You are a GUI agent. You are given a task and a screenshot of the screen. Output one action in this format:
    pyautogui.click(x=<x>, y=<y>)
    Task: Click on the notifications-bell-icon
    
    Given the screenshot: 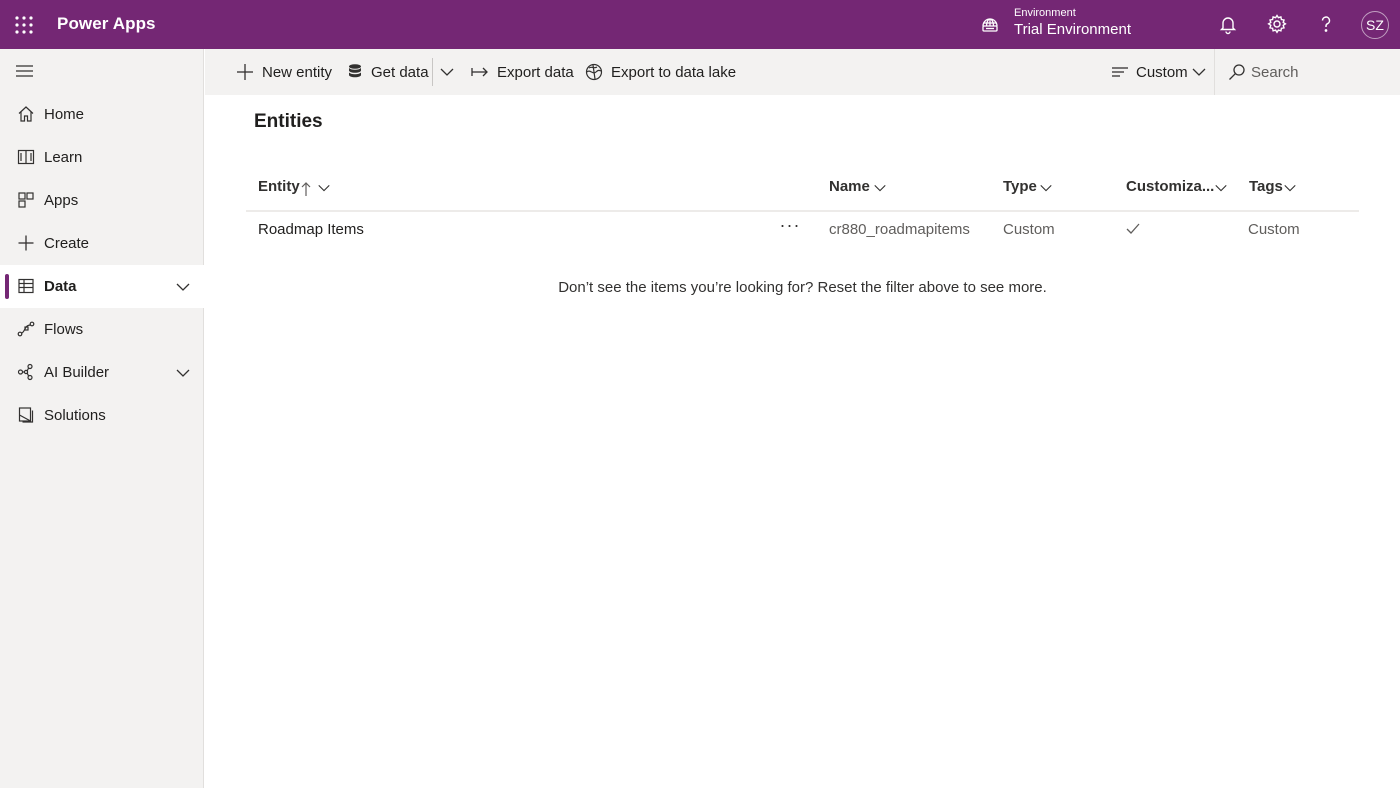 What is the action you would take?
    pyautogui.click(x=1228, y=24)
    